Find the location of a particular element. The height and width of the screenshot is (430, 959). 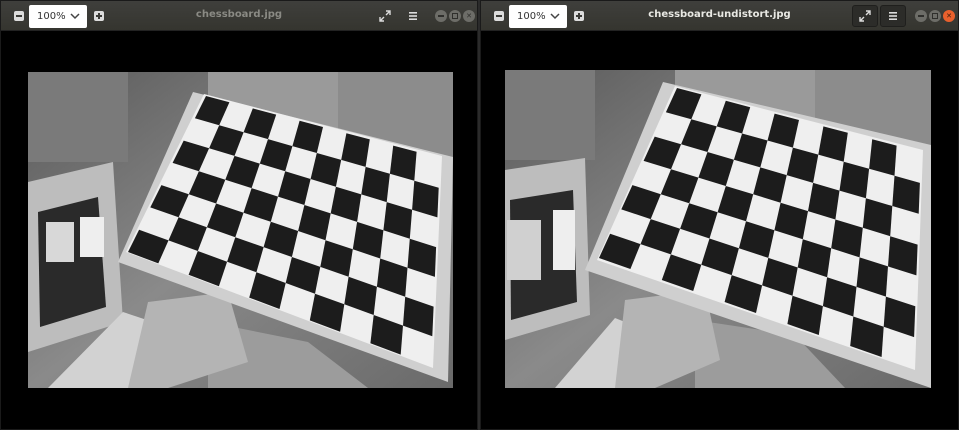

titlebar: 100% chessboard.jpg ✕ is located at coordinates (239, 16).